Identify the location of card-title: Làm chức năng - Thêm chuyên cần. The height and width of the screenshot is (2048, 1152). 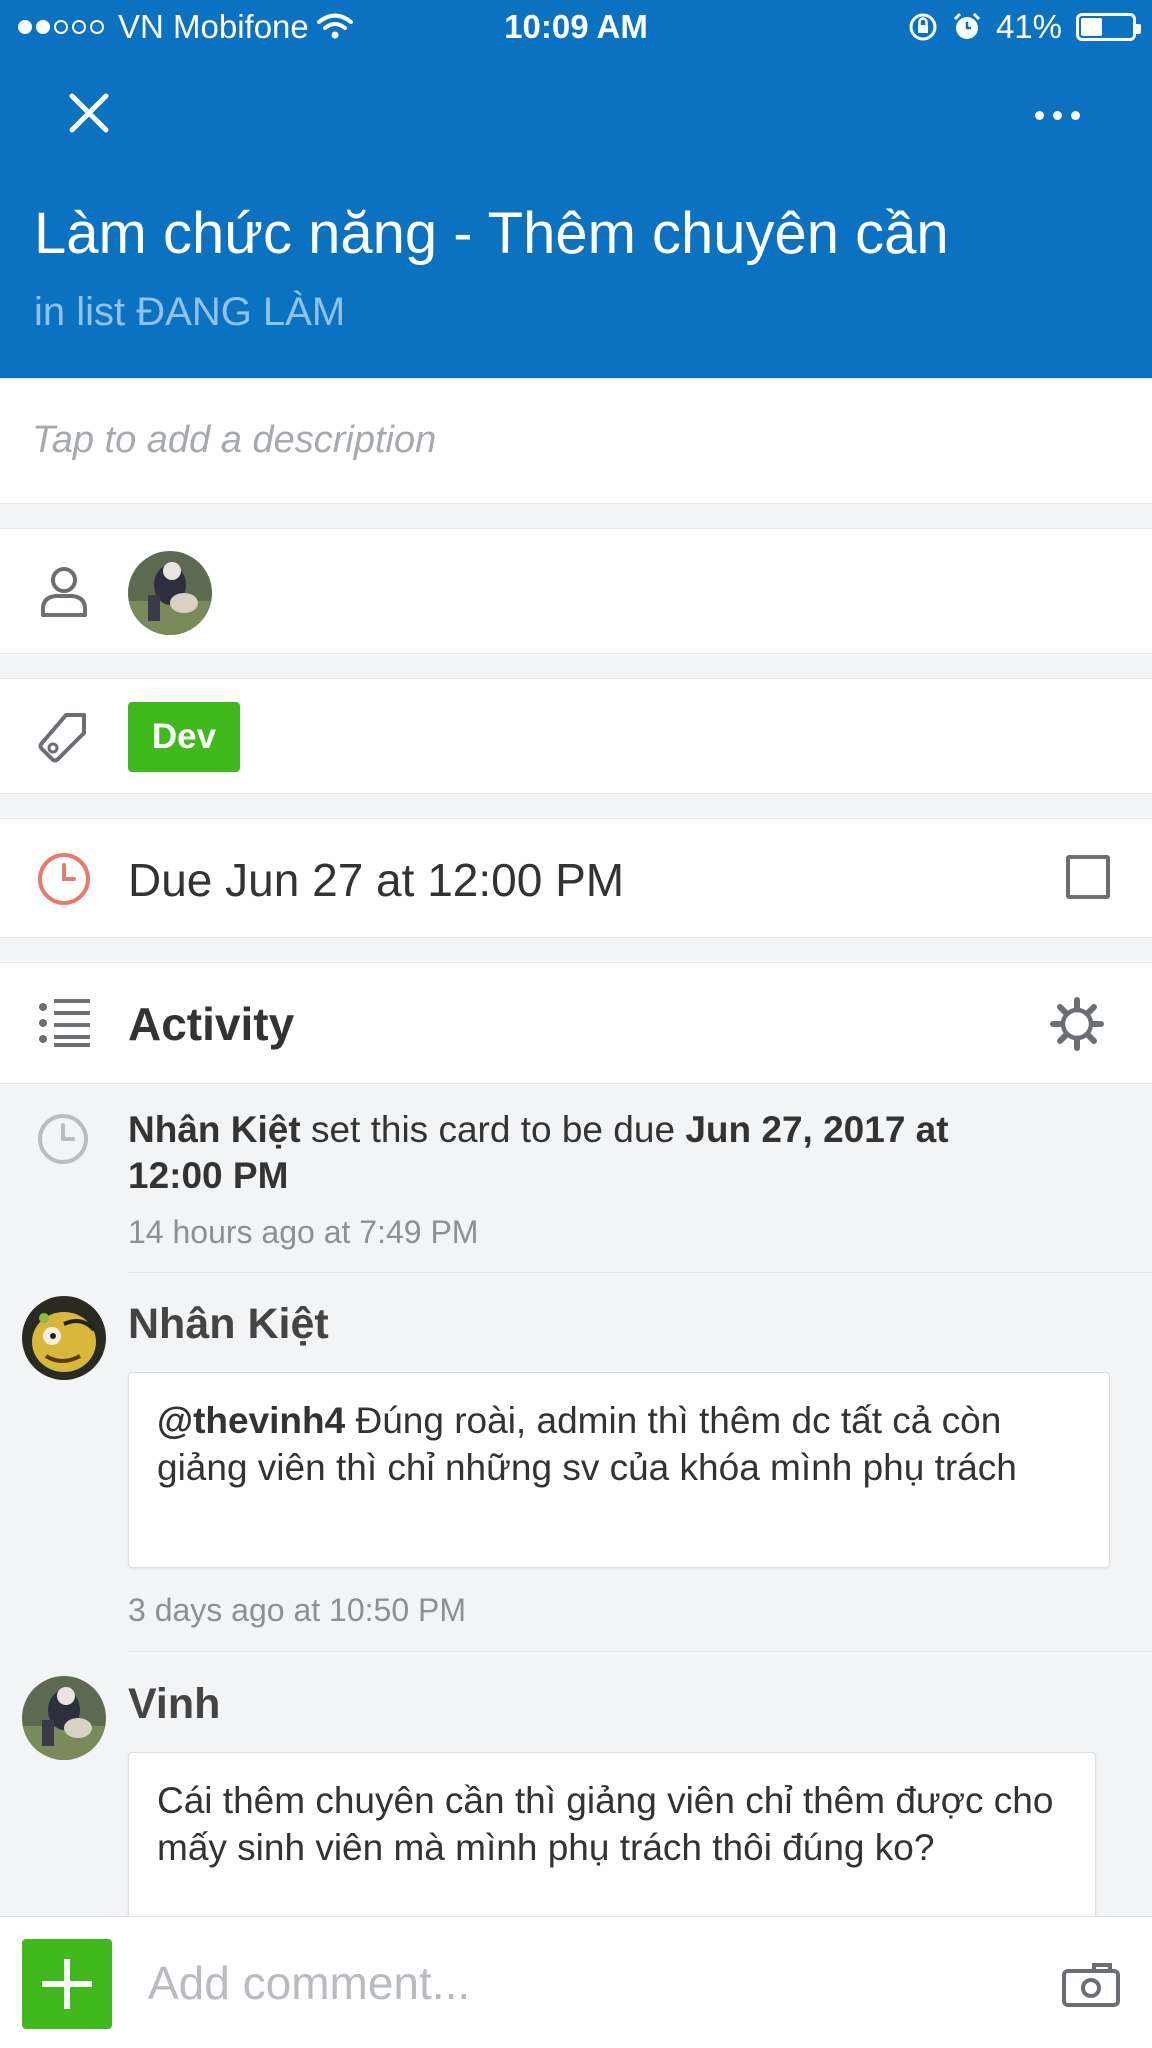
(491, 233).